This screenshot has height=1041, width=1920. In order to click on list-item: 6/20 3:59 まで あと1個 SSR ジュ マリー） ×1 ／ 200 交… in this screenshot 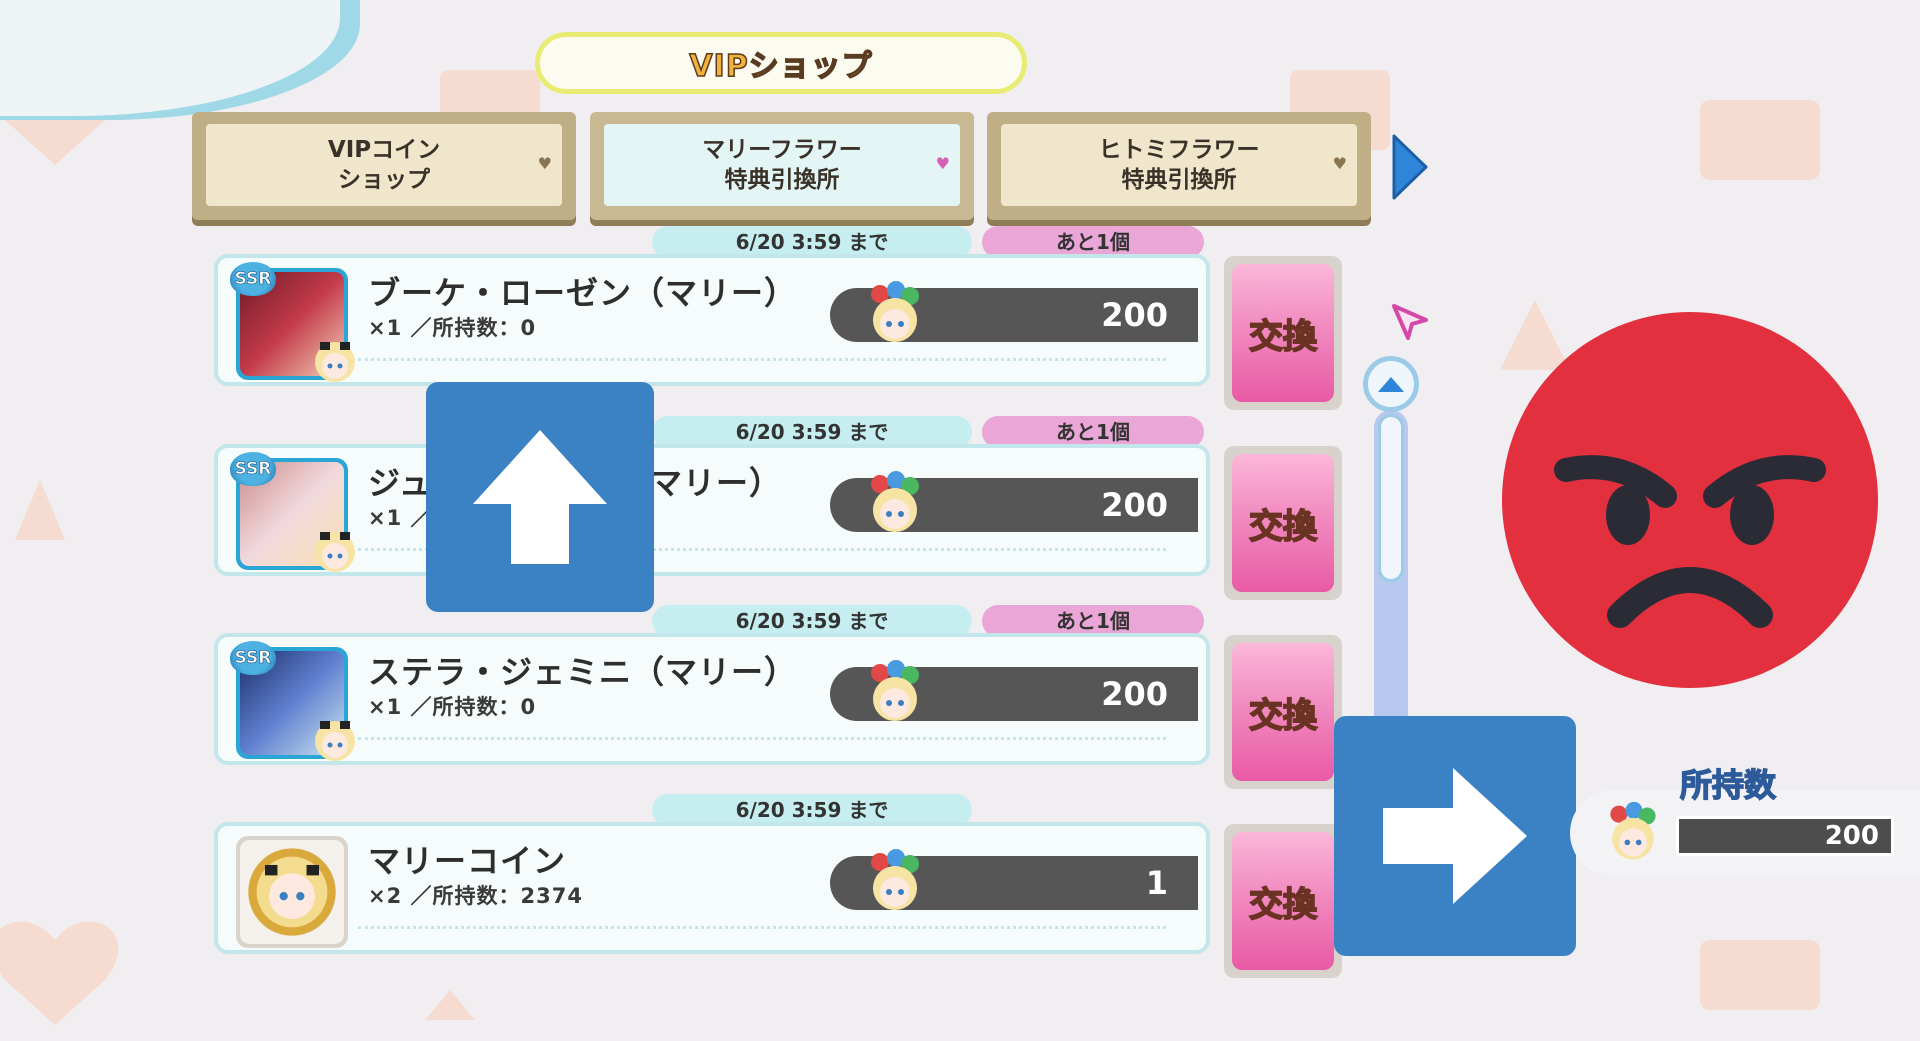, I will do `click(778, 508)`.